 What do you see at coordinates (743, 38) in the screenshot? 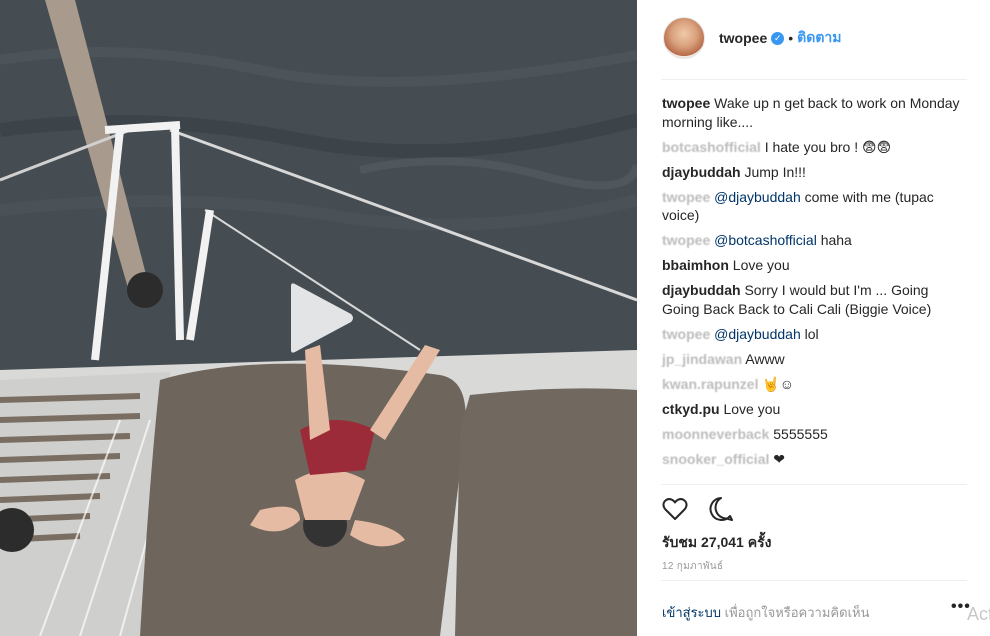
I see `header-username: twopee` at bounding box center [743, 38].